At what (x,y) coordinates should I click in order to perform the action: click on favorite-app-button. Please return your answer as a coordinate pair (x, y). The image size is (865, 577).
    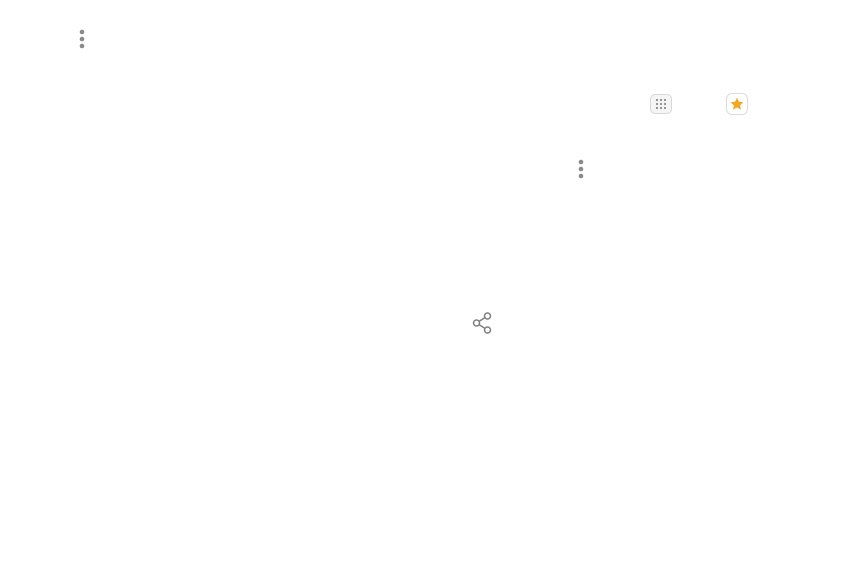
    Looking at the image, I should click on (737, 104).